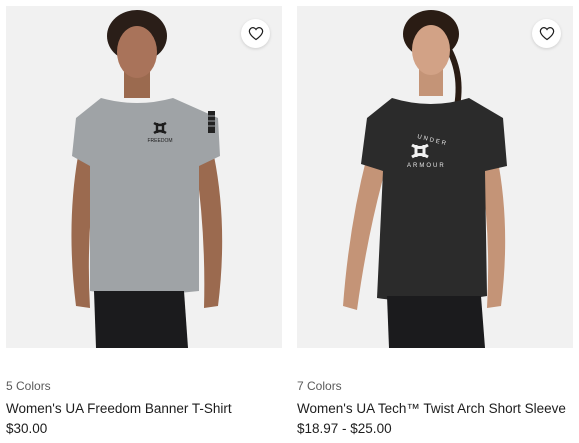 The height and width of the screenshot is (443, 579). I want to click on shirt-print-text: ARMOUR, so click(426, 166).